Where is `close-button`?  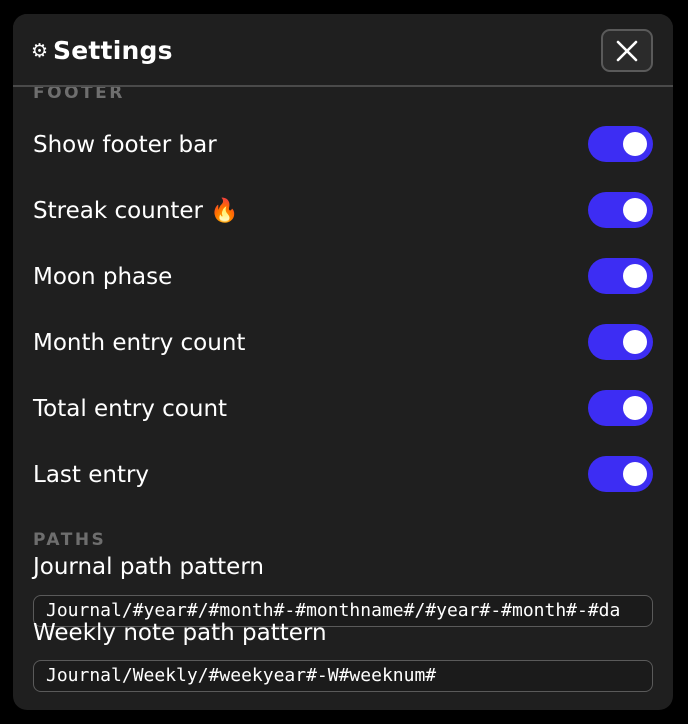 close-button is located at coordinates (627, 50).